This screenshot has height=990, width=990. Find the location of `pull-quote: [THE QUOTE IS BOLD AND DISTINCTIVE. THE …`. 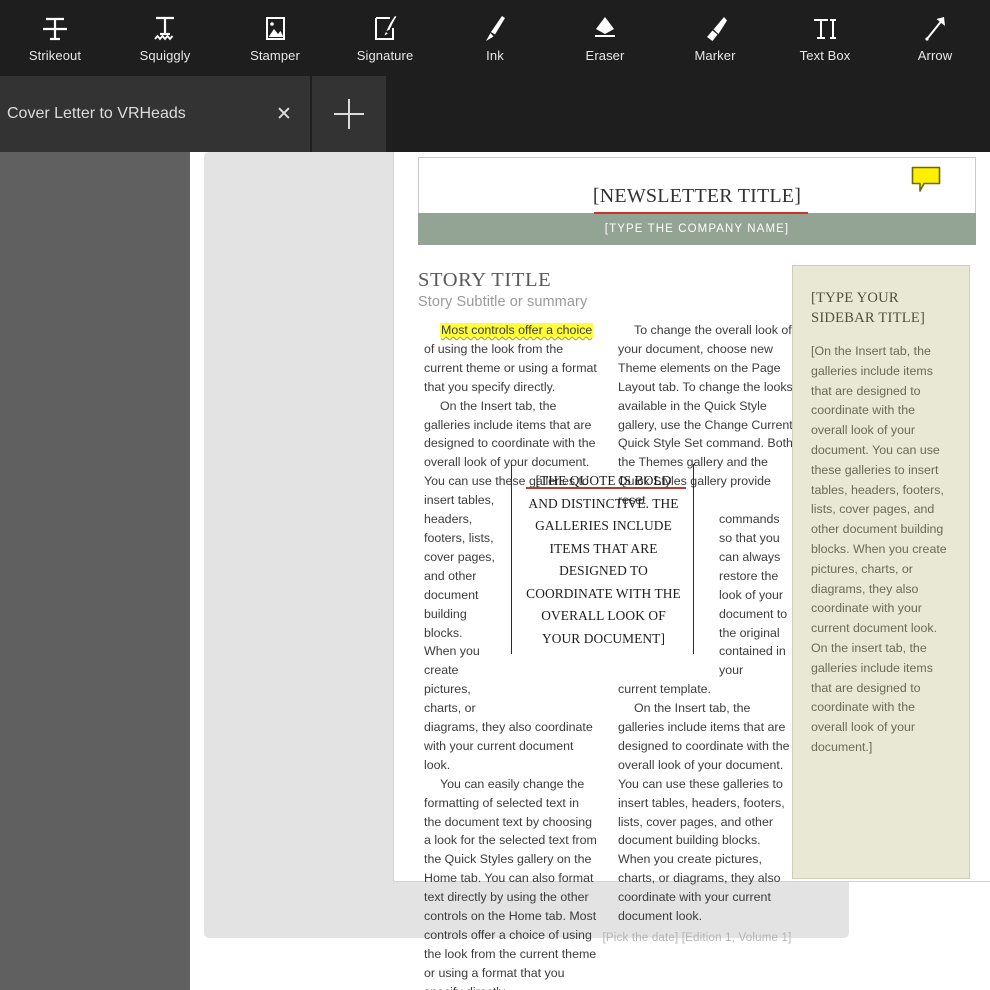

pull-quote: [THE QUOTE IS BOLD AND DISTINCTIVE. THE … is located at coordinates (602, 559).